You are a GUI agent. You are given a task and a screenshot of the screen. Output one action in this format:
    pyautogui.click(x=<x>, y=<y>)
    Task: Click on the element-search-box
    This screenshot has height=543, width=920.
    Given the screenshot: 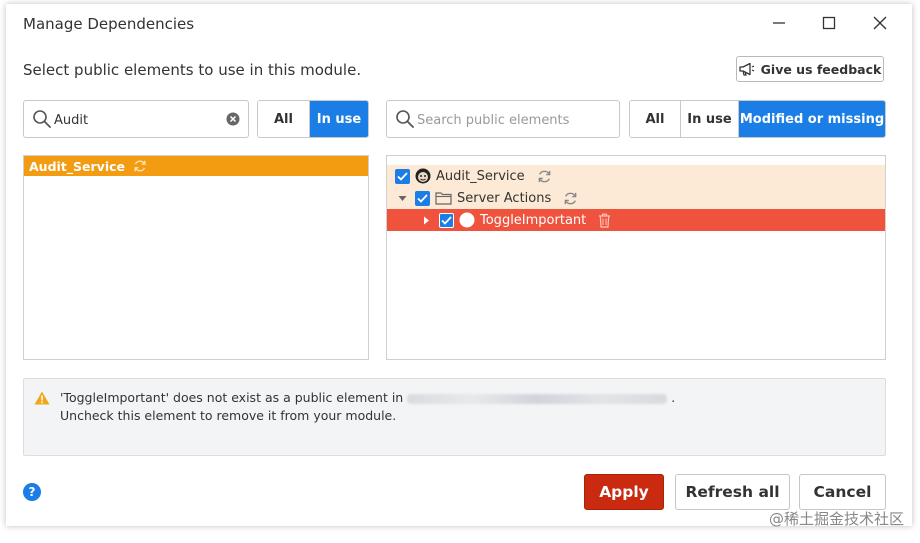 What is the action you would take?
    pyautogui.click(x=503, y=119)
    